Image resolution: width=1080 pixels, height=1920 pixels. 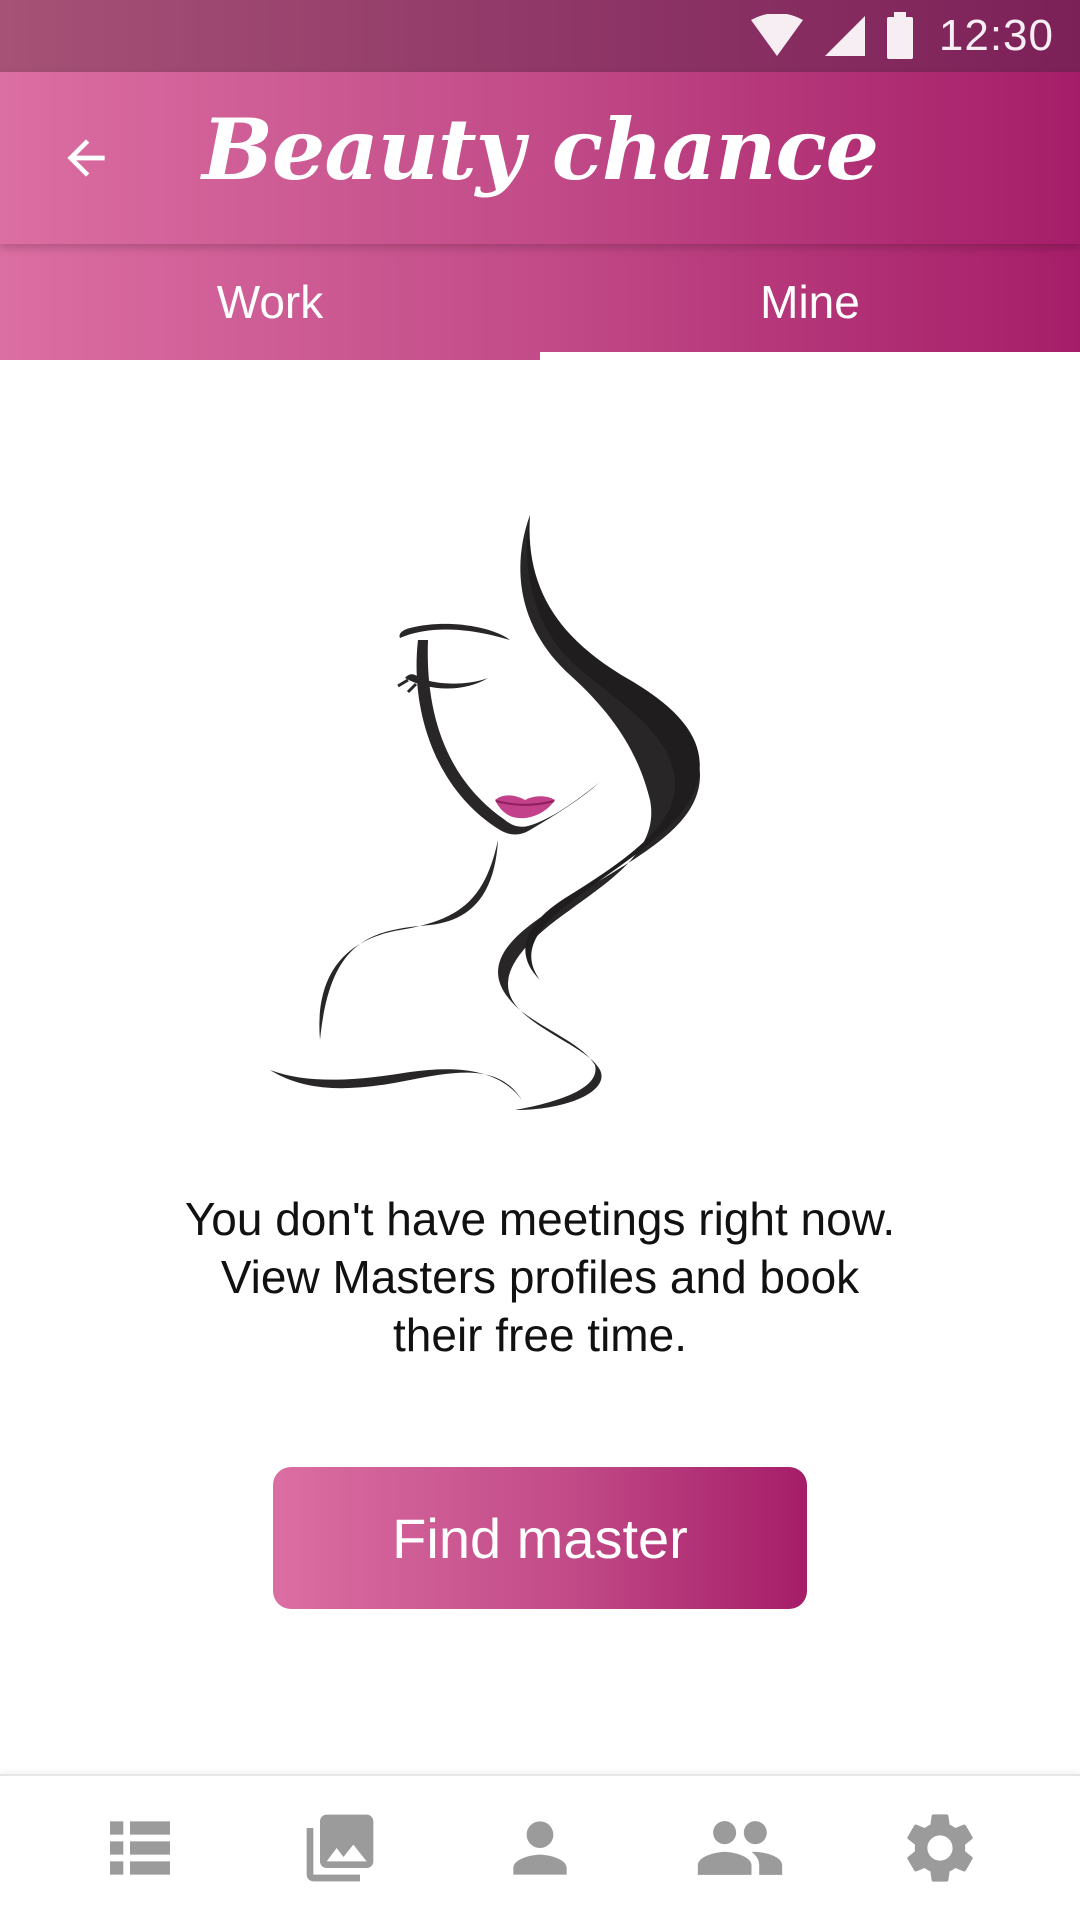 I want to click on nav-item-gallery, so click(x=340, y=1848).